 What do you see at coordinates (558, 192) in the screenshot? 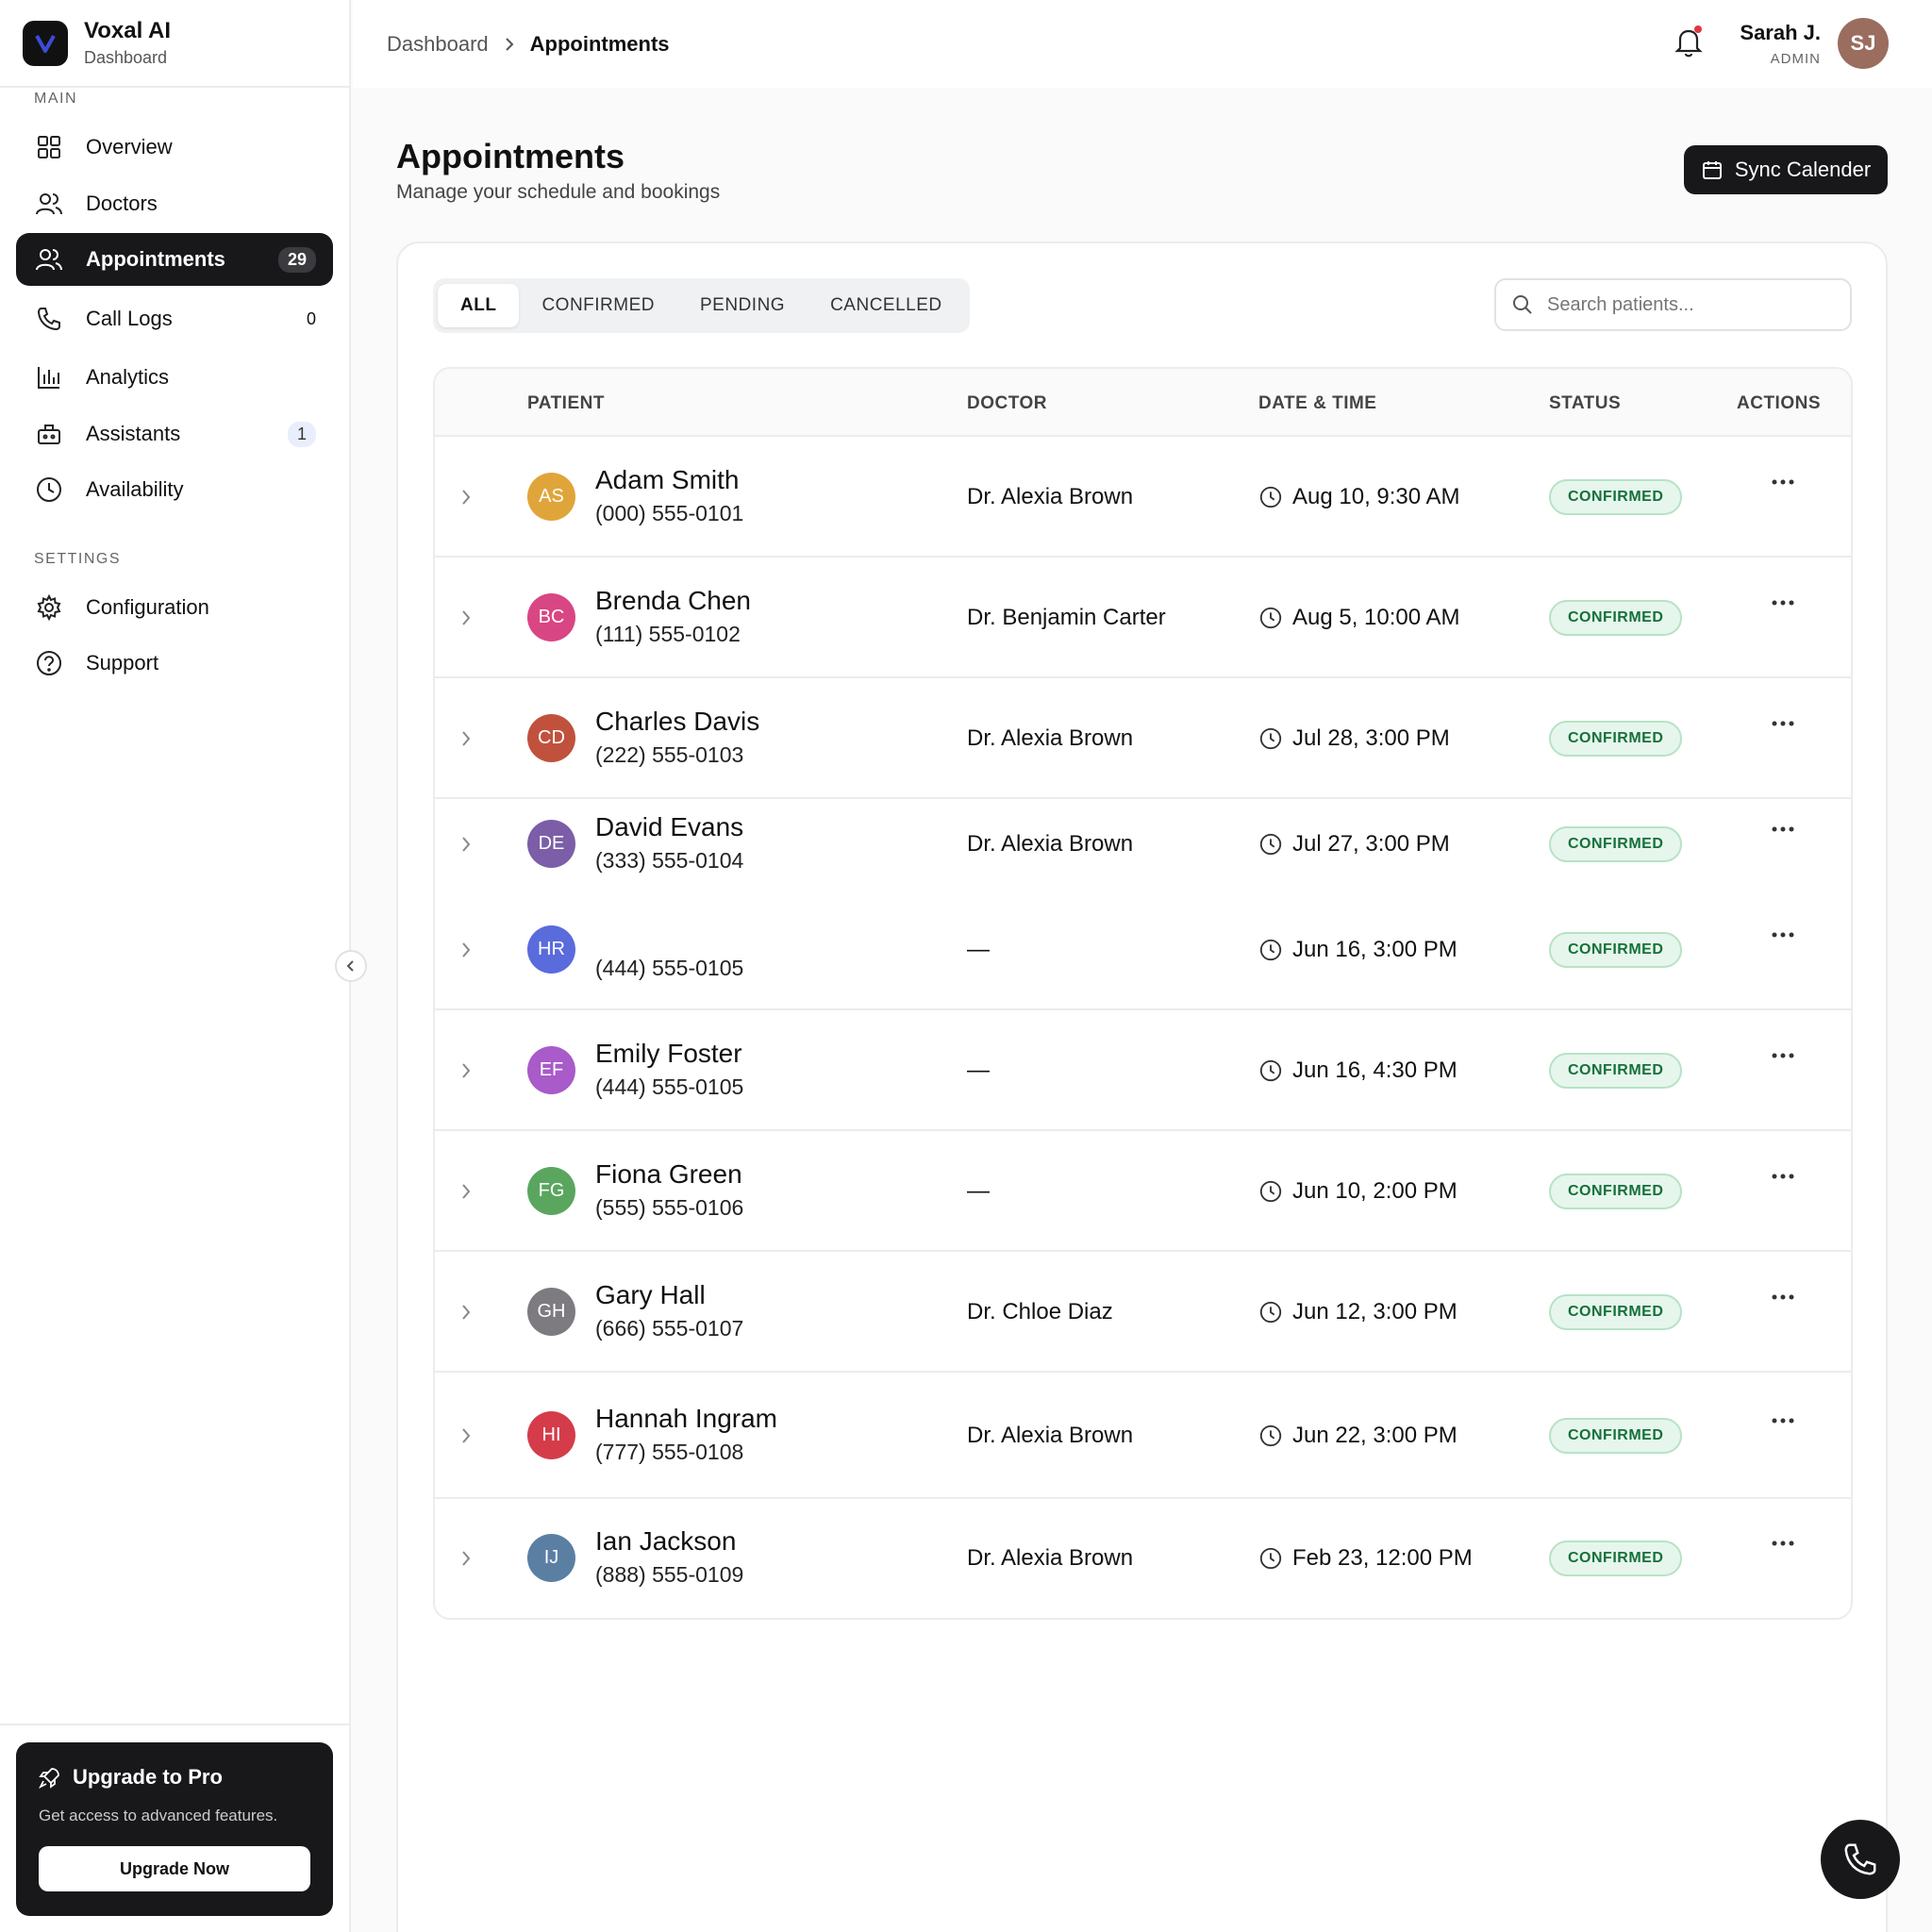
I see `page-subtitle: Manage your schedule and bookings` at bounding box center [558, 192].